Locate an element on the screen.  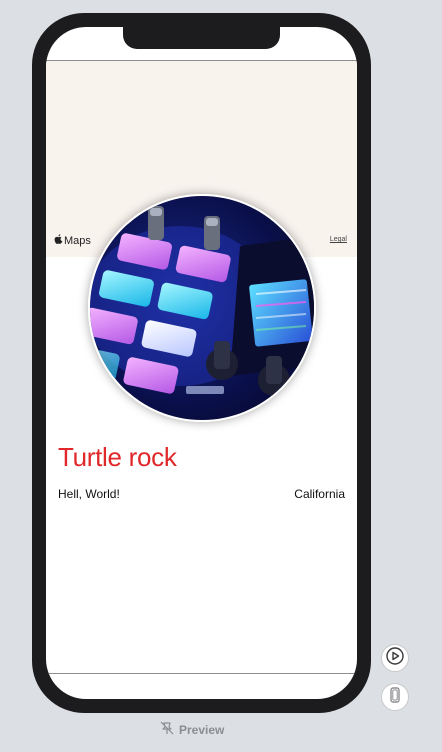
safe-area-bottom-divider is located at coordinates (201, 673).